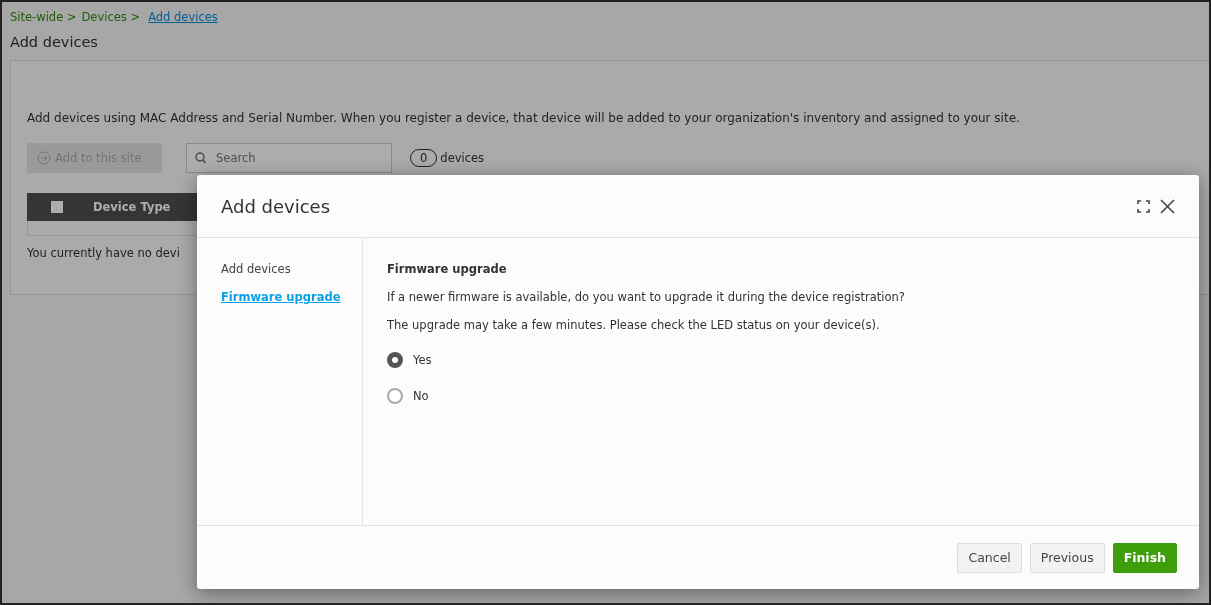 This screenshot has width=1211, height=605. I want to click on radio-option: Yes, so click(646, 360).